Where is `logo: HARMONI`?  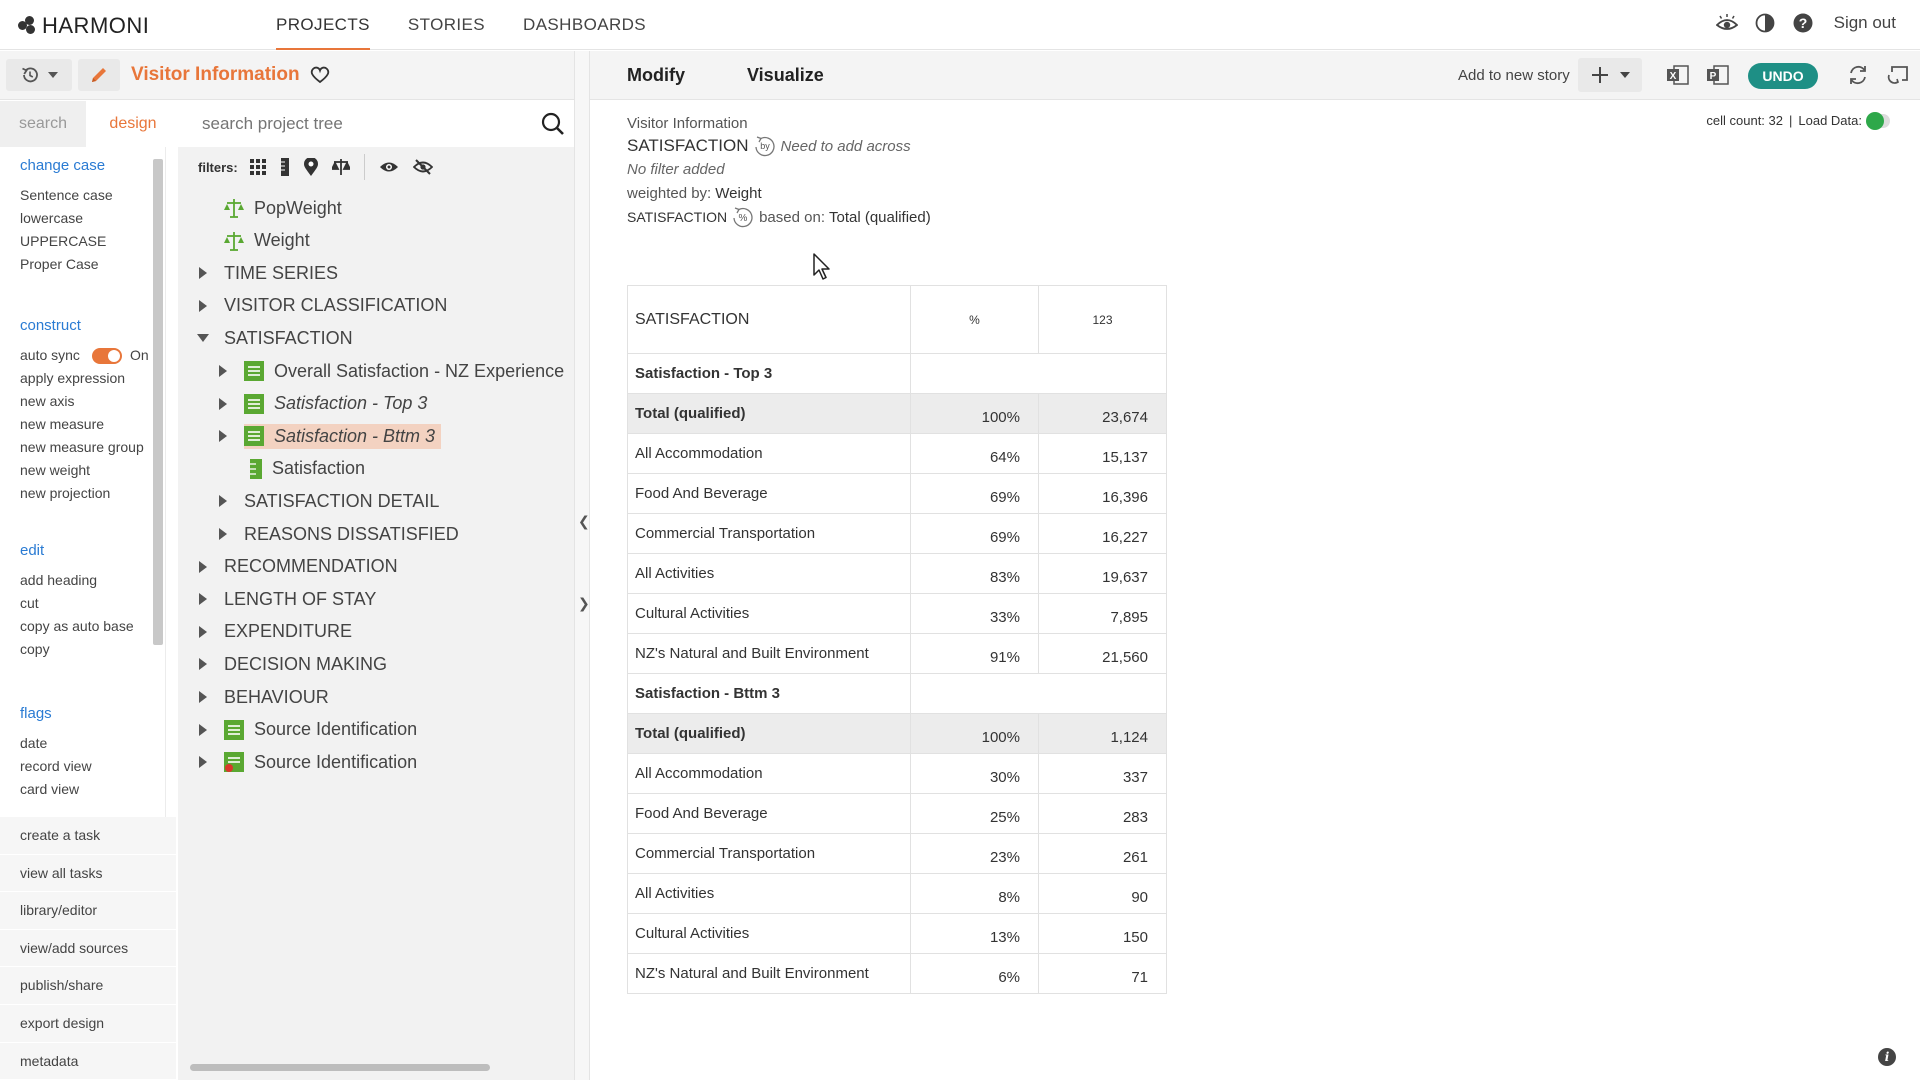
logo: HARMONI is located at coordinates (83, 26).